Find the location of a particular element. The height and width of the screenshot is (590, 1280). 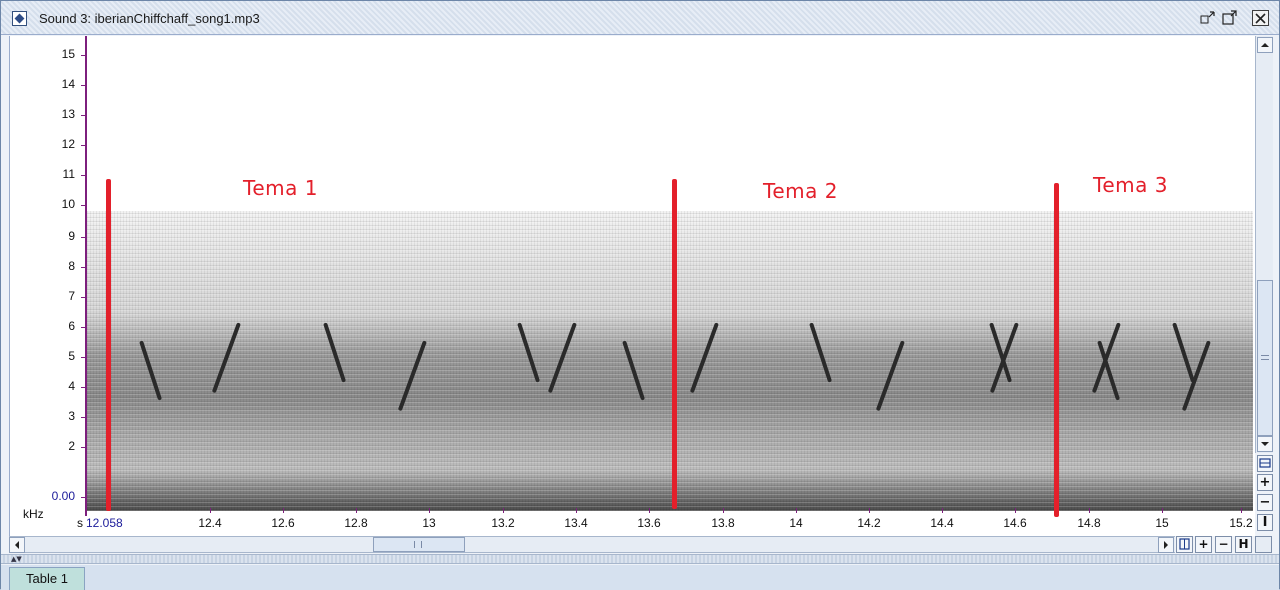

theme-marker-label: Tema 2 is located at coordinates (800, 191).